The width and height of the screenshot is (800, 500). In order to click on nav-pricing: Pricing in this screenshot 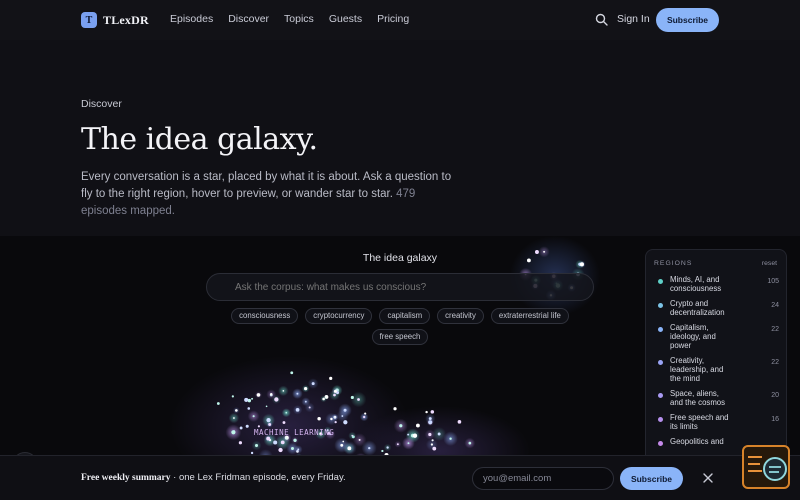, I will do `click(393, 19)`.